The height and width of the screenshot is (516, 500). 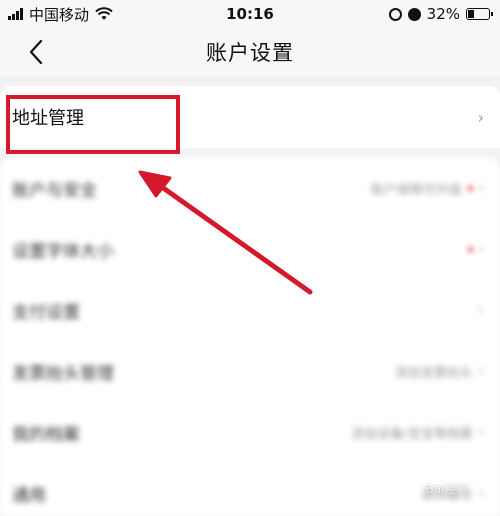 I want to click on settings-row-label: 通用, so click(x=29, y=496).